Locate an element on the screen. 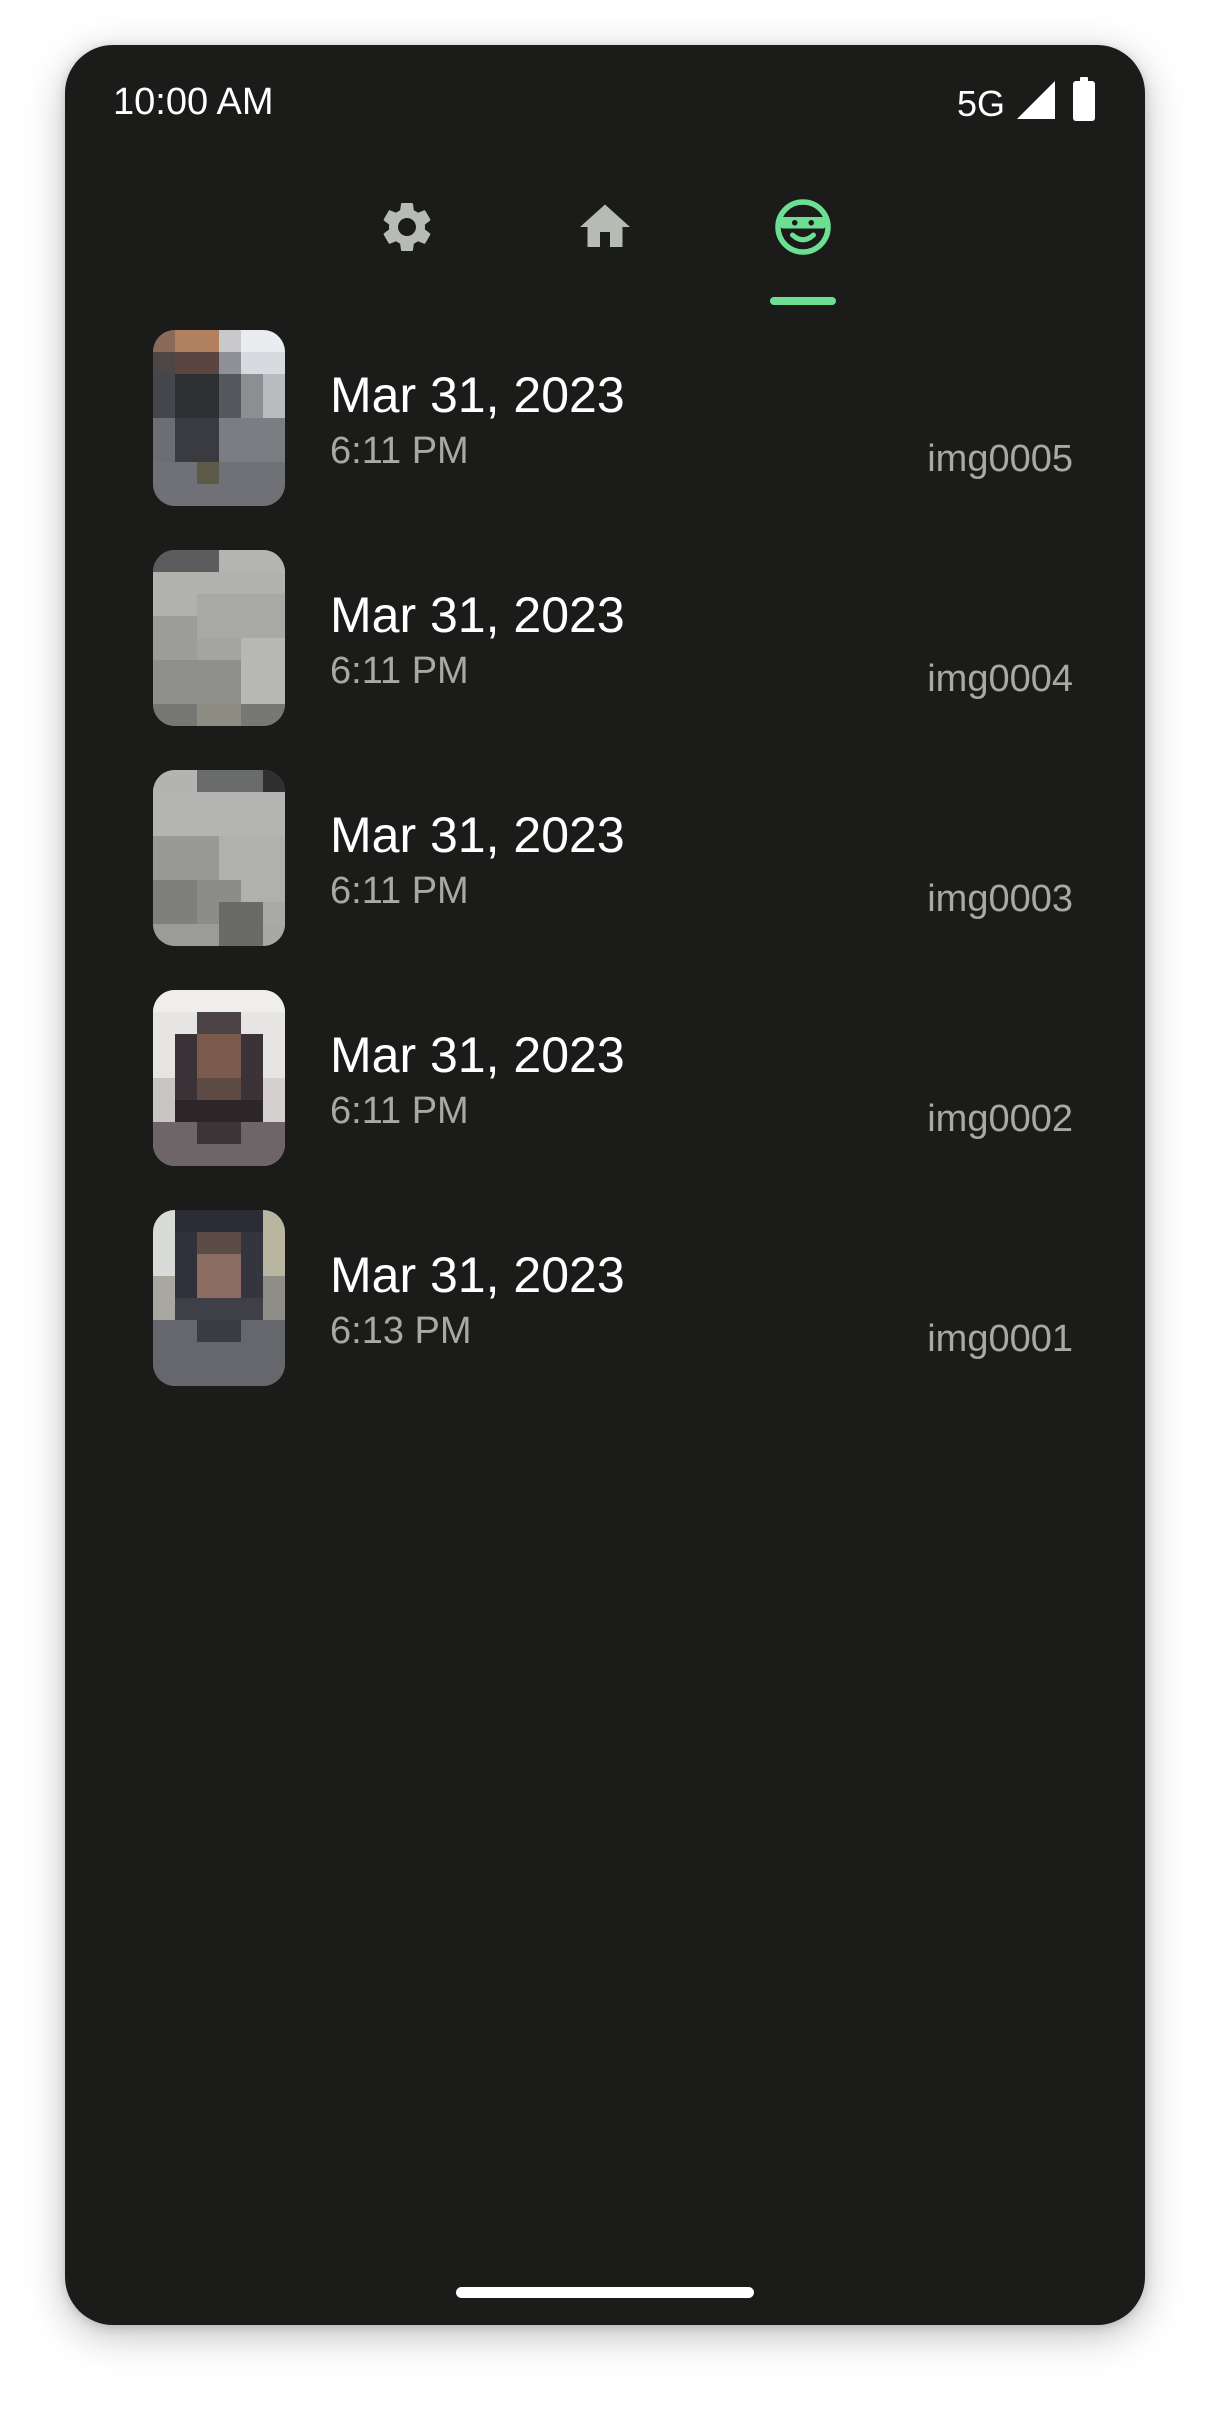 The image size is (1210, 2410). status-bar: 10:00 AM 5G is located at coordinates (605, 100).